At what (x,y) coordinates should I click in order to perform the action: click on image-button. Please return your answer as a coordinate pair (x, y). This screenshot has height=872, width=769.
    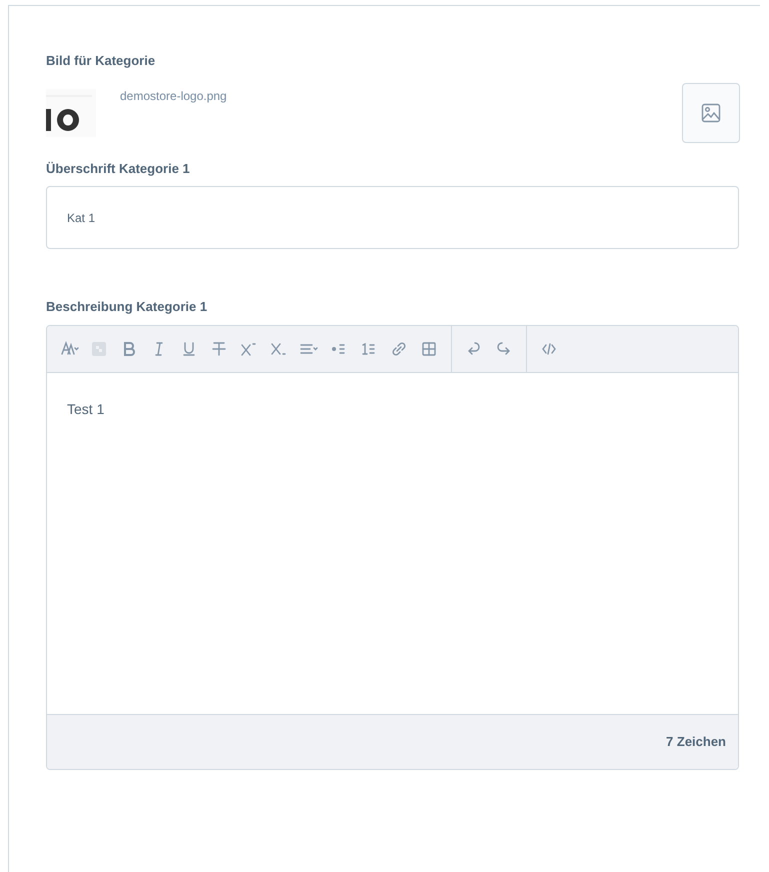
    Looking at the image, I should click on (711, 112).